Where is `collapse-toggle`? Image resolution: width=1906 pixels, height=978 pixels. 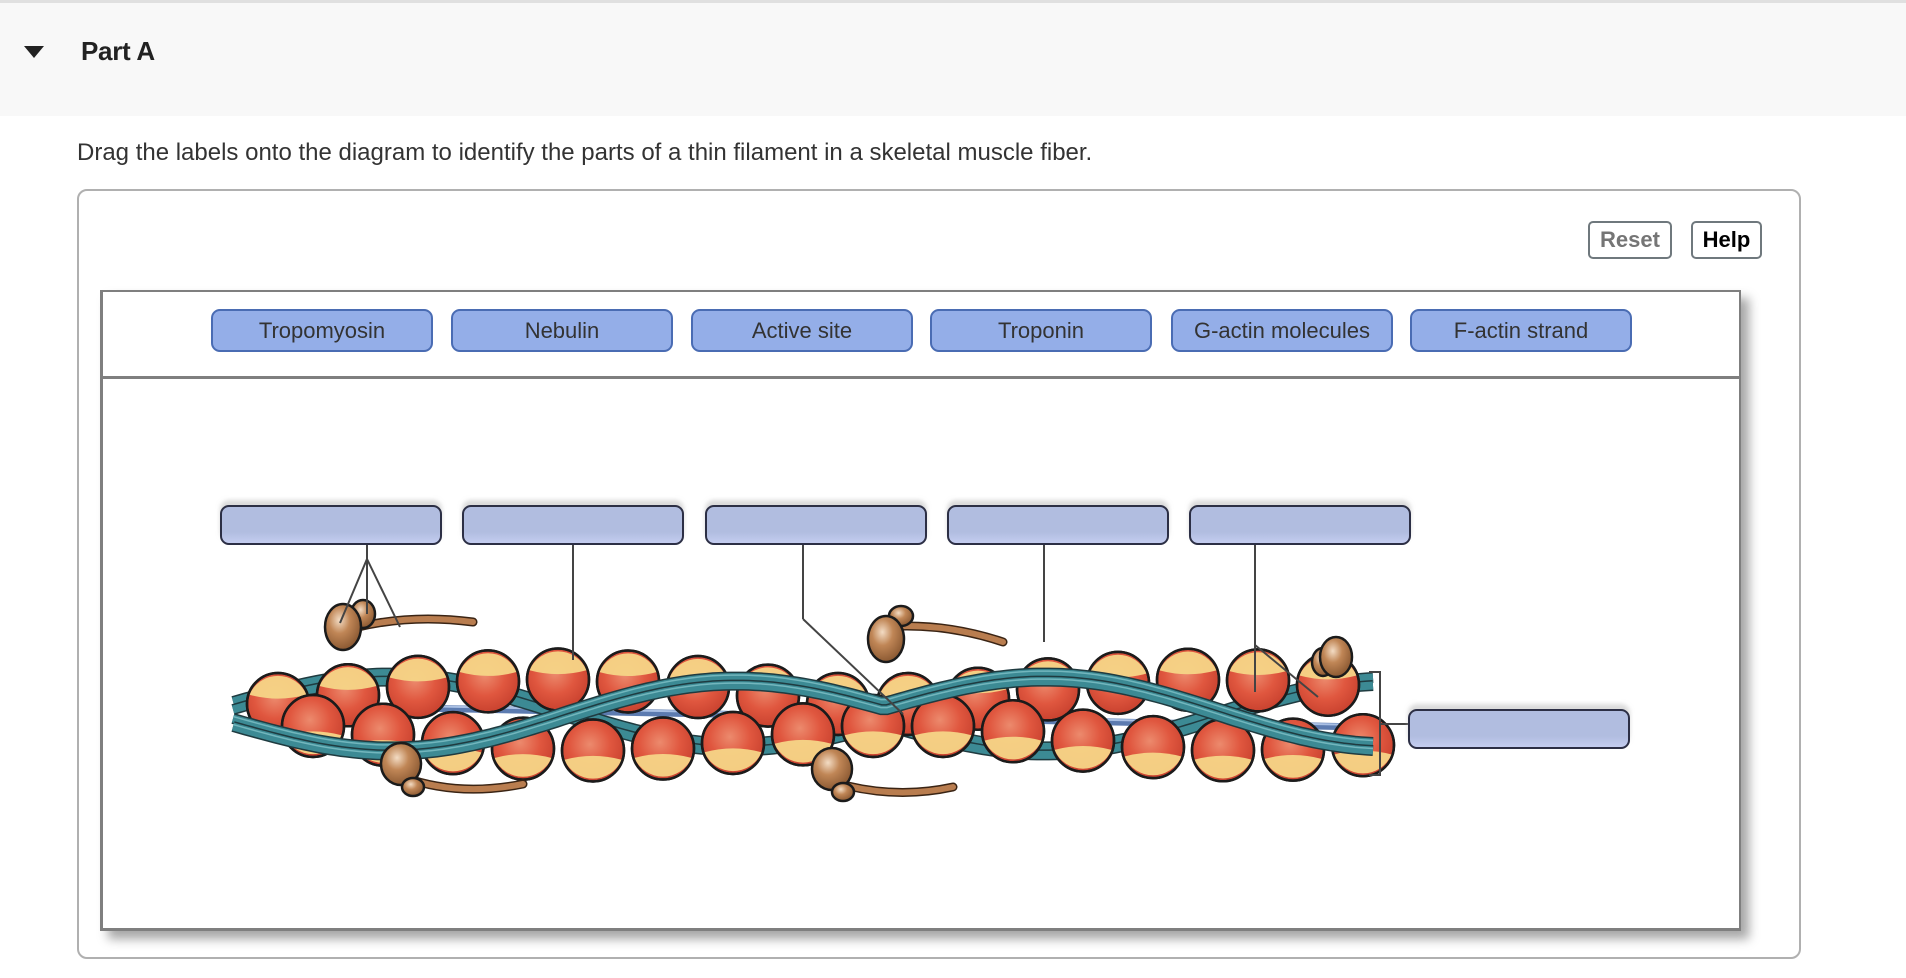
collapse-toggle is located at coordinates (35, 52).